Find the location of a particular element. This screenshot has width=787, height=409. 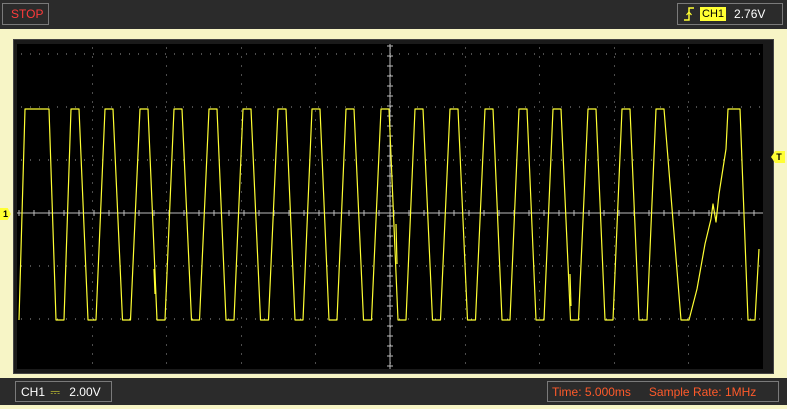

rising-edge-icon is located at coordinates (689, 14).